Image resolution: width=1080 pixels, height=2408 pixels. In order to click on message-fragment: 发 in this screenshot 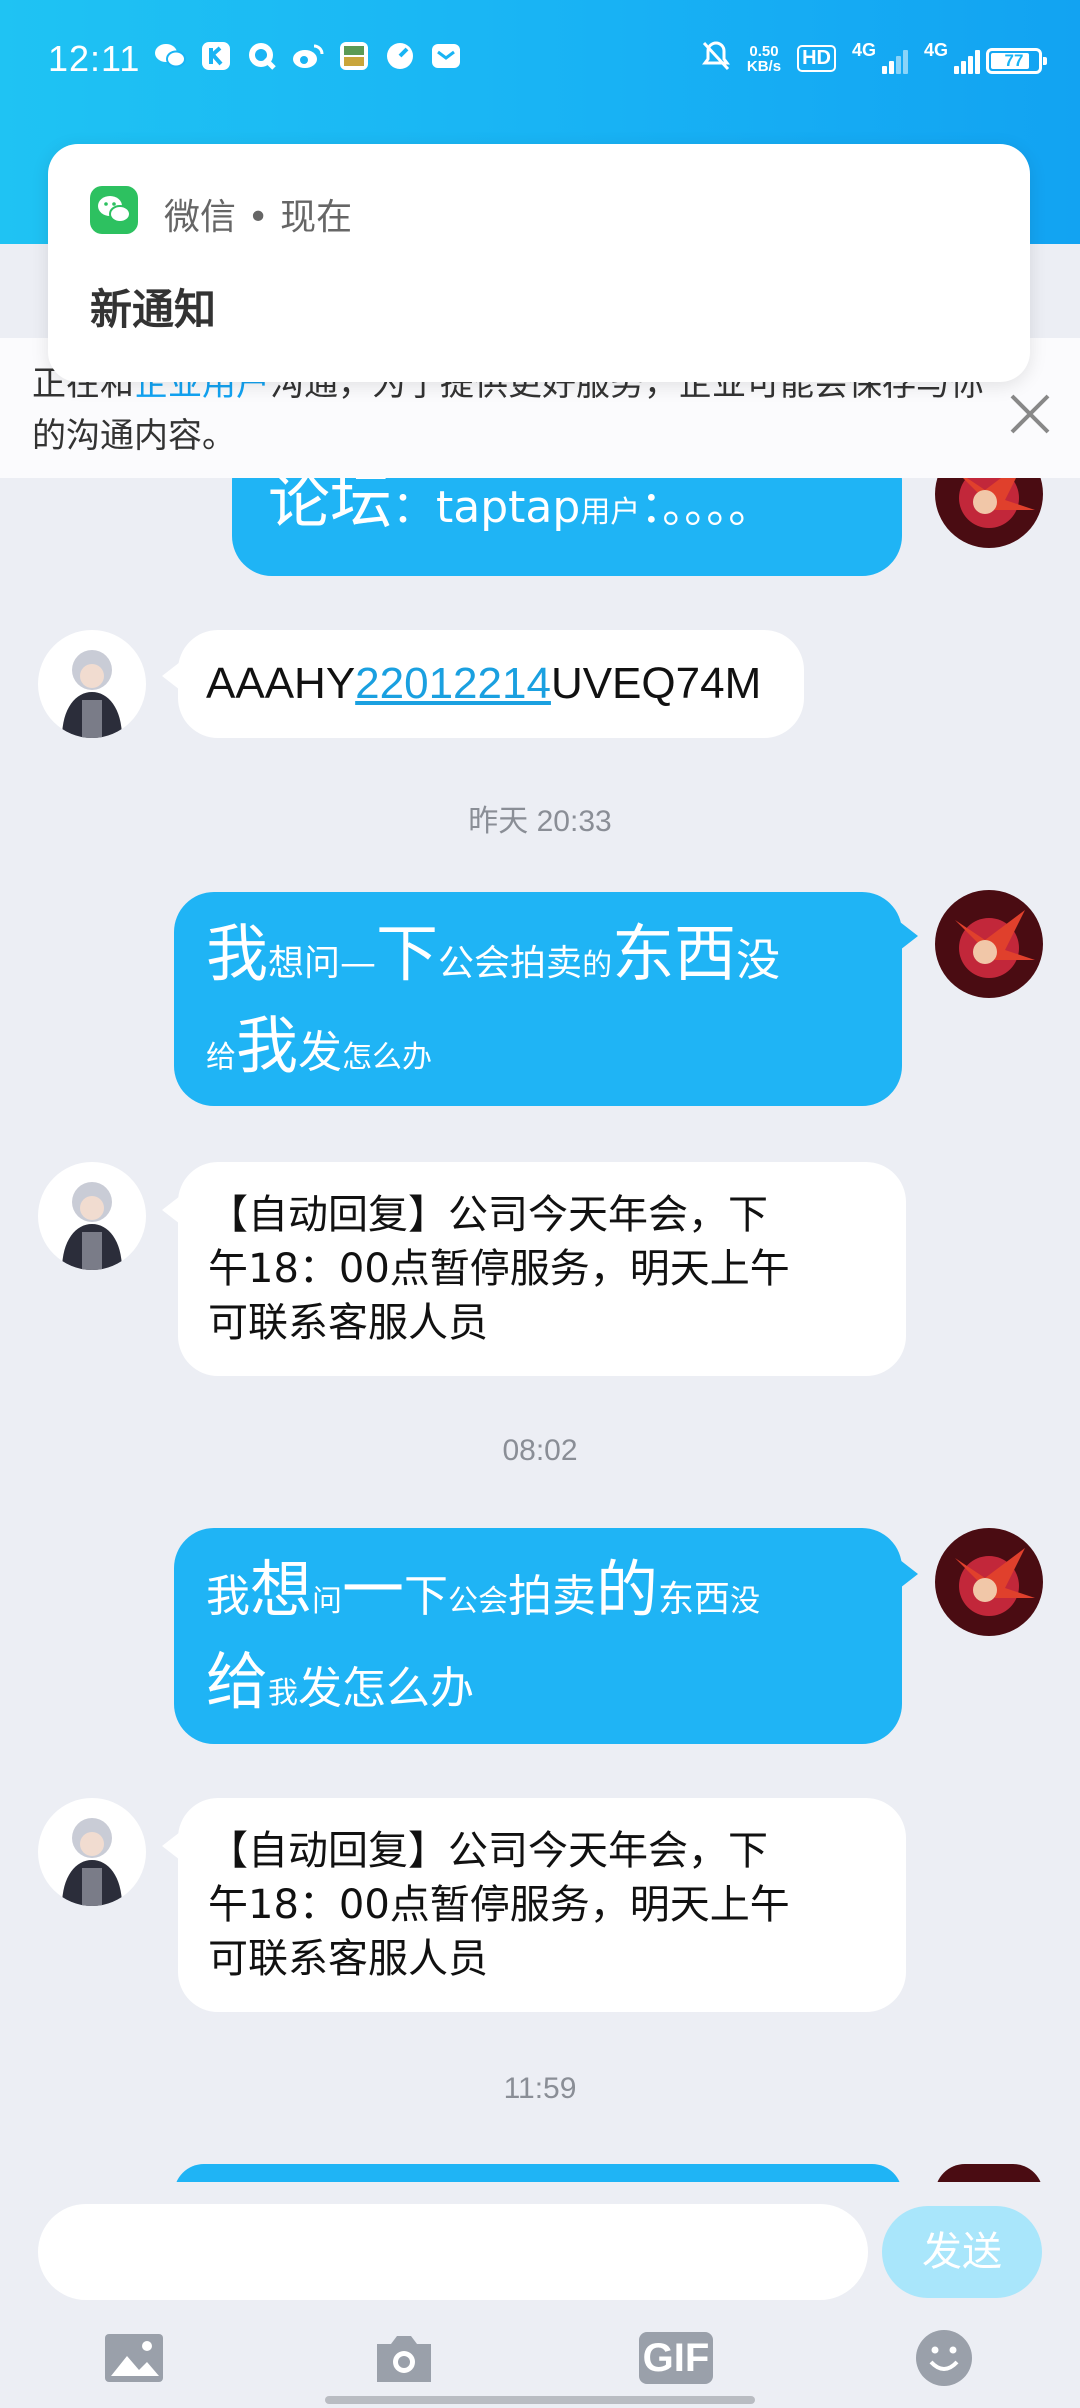, I will do `click(320, 1052)`.